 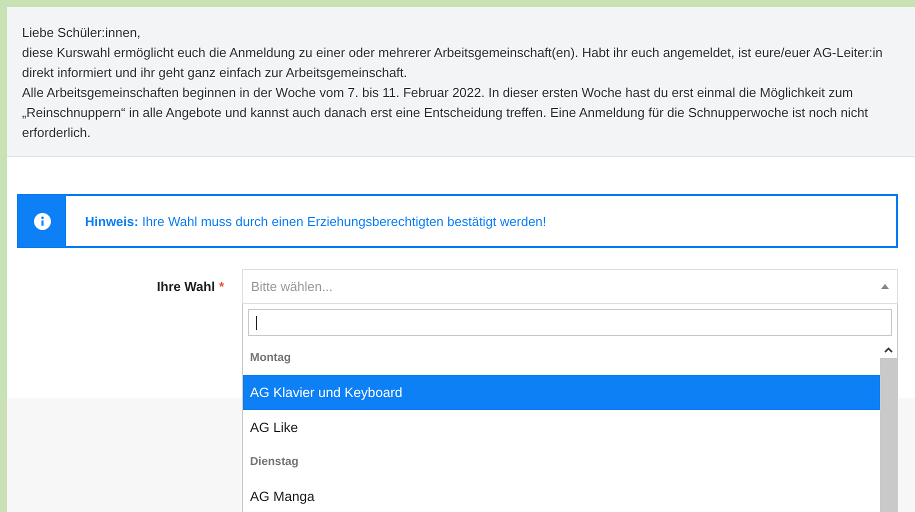 What do you see at coordinates (82, 33) in the screenshot?
I see `greeting-text: Liebe Schüler:innen,` at bounding box center [82, 33].